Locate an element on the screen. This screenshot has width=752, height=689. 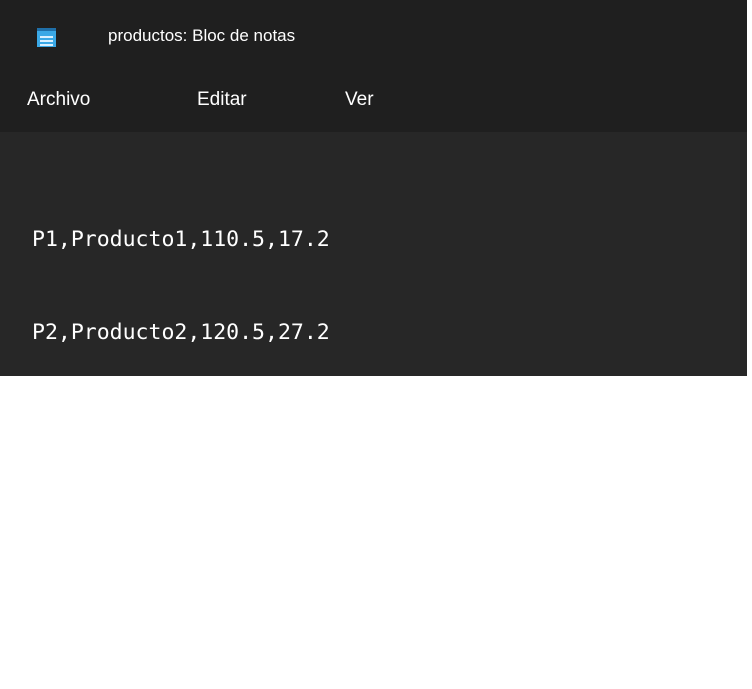
menu-archivo: Archivo is located at coordinates (58, 100).